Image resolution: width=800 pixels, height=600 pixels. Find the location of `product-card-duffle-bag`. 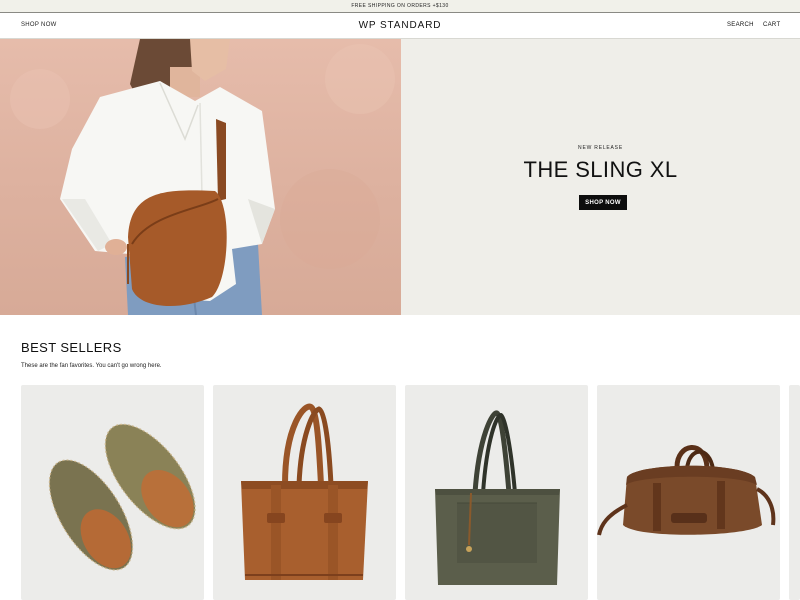

product-card-duffle-bag is located at coordinates (688, 492).